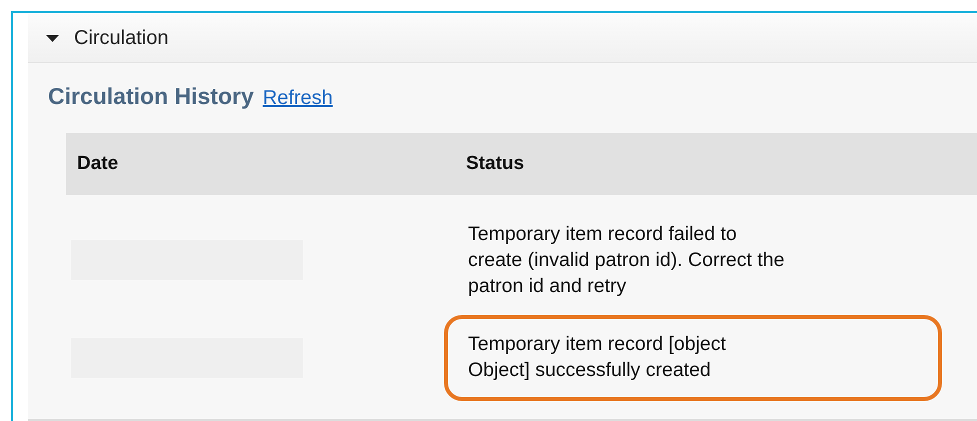  Describe the element at coordinates (52, 38) in the screenshot. I see `caret-icon` at that location.